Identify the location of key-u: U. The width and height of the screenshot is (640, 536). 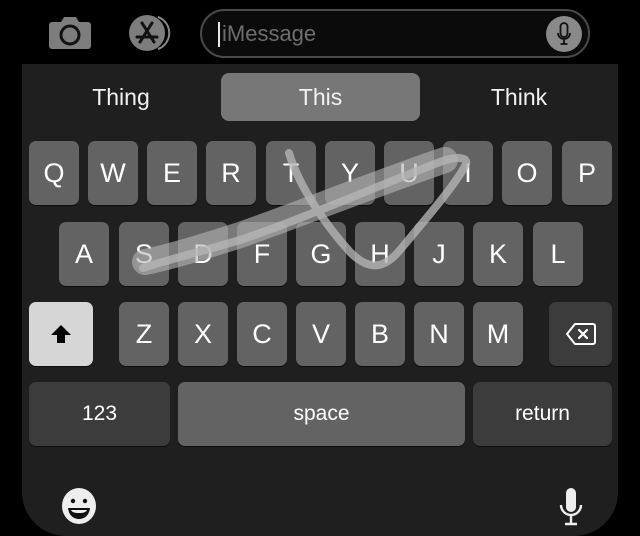
(409, 173).